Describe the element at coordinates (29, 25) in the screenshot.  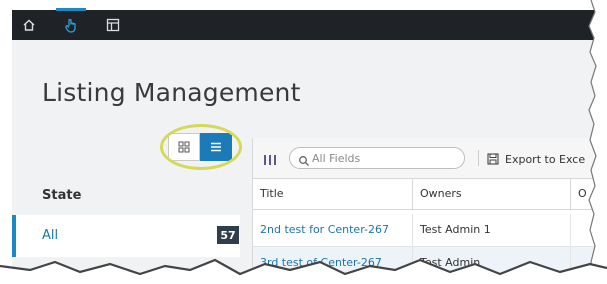
I see `home-icon` at that location.